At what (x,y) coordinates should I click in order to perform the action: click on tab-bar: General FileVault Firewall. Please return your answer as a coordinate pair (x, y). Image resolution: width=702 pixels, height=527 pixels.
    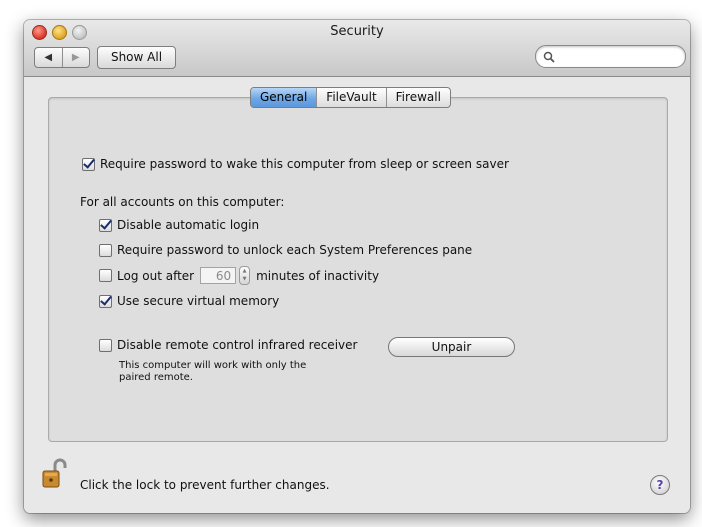
    Looking at the image, I should click on (350, 97).